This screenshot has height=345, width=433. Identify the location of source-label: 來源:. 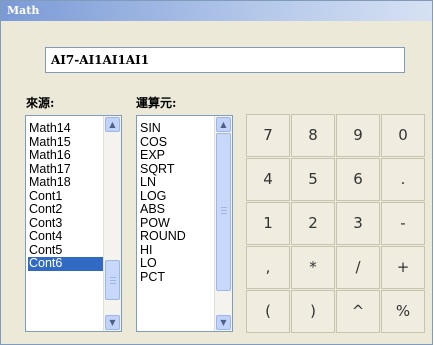
(40, 103).